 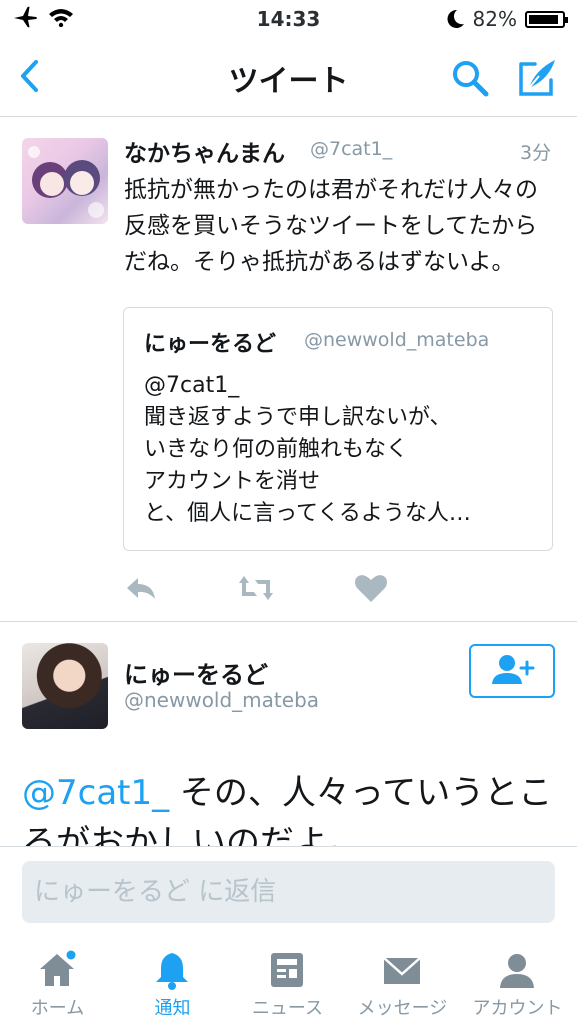 I want to click on tab-notifications: 通知, so click(x=172, y=983).